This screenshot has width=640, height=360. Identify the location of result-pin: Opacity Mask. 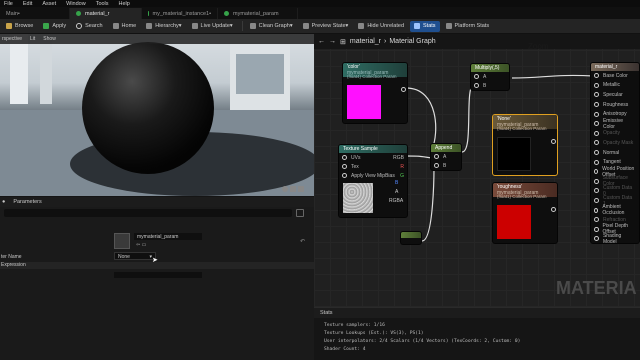
(615, 143).